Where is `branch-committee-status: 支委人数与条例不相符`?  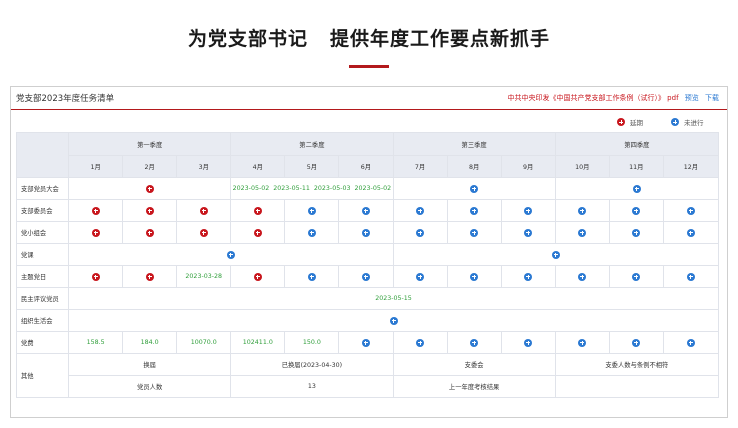 branch-committee-status: 支委人数与条例不相符 is located at coordinates (637, 364).